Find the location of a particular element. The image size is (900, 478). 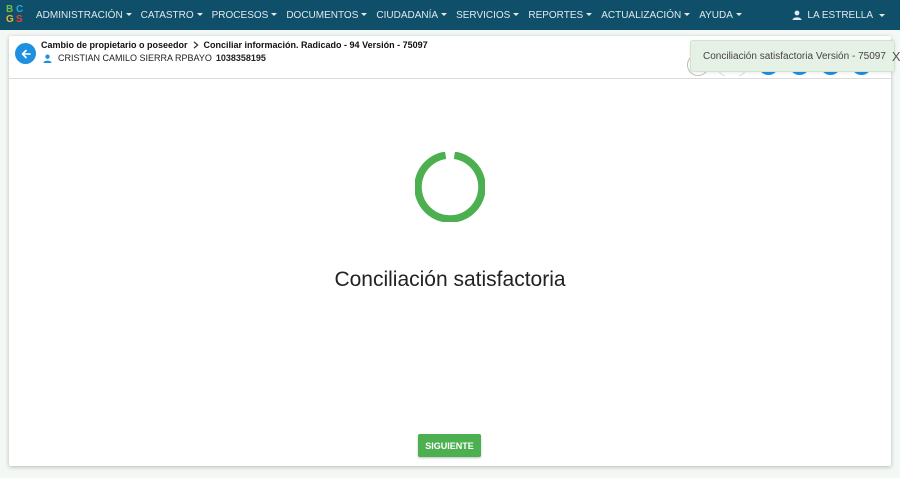

menu-label: CATASTRO is located at coordinates (167, 15).